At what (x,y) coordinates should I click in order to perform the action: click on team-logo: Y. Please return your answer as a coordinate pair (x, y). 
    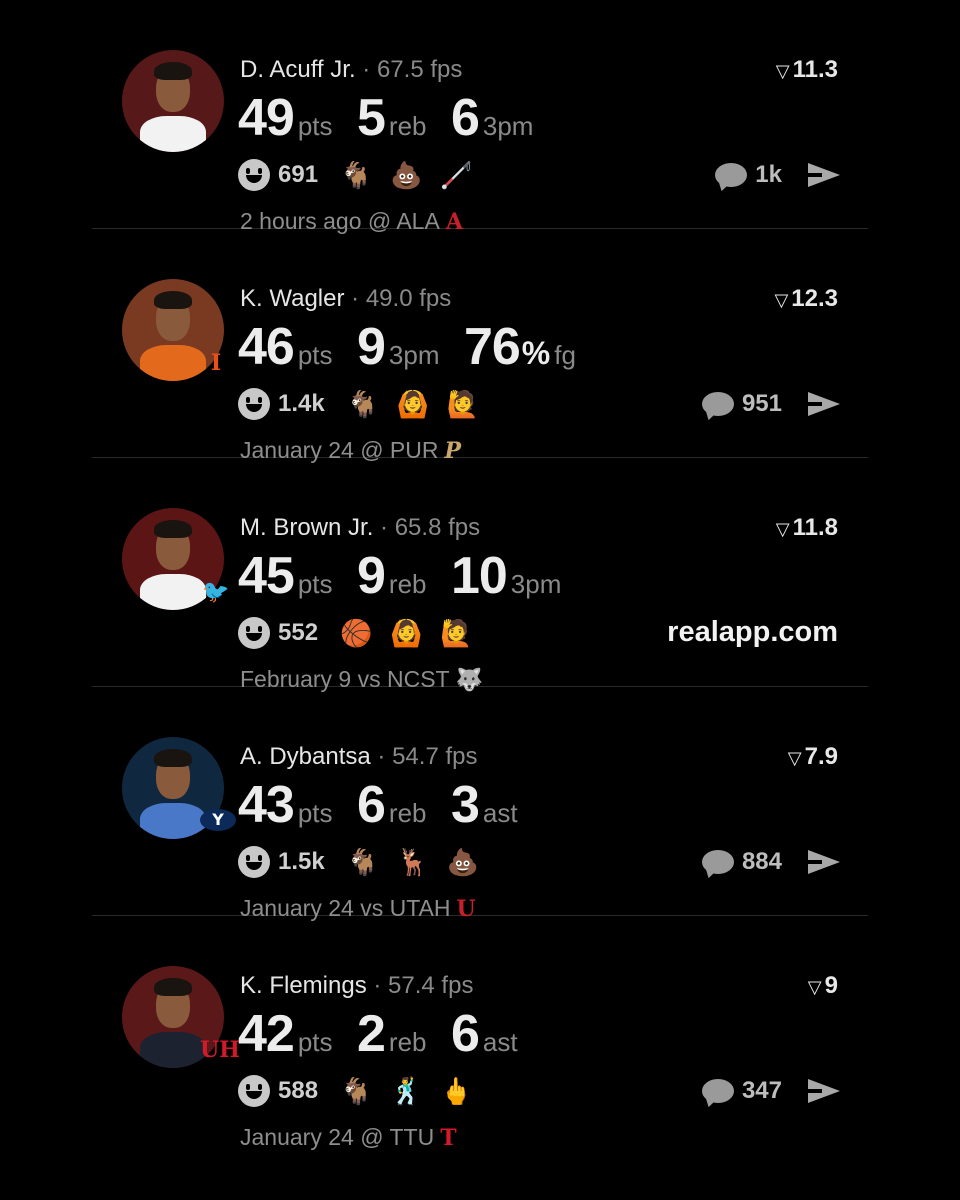
    Looking at the image, I should click on (218, 820).